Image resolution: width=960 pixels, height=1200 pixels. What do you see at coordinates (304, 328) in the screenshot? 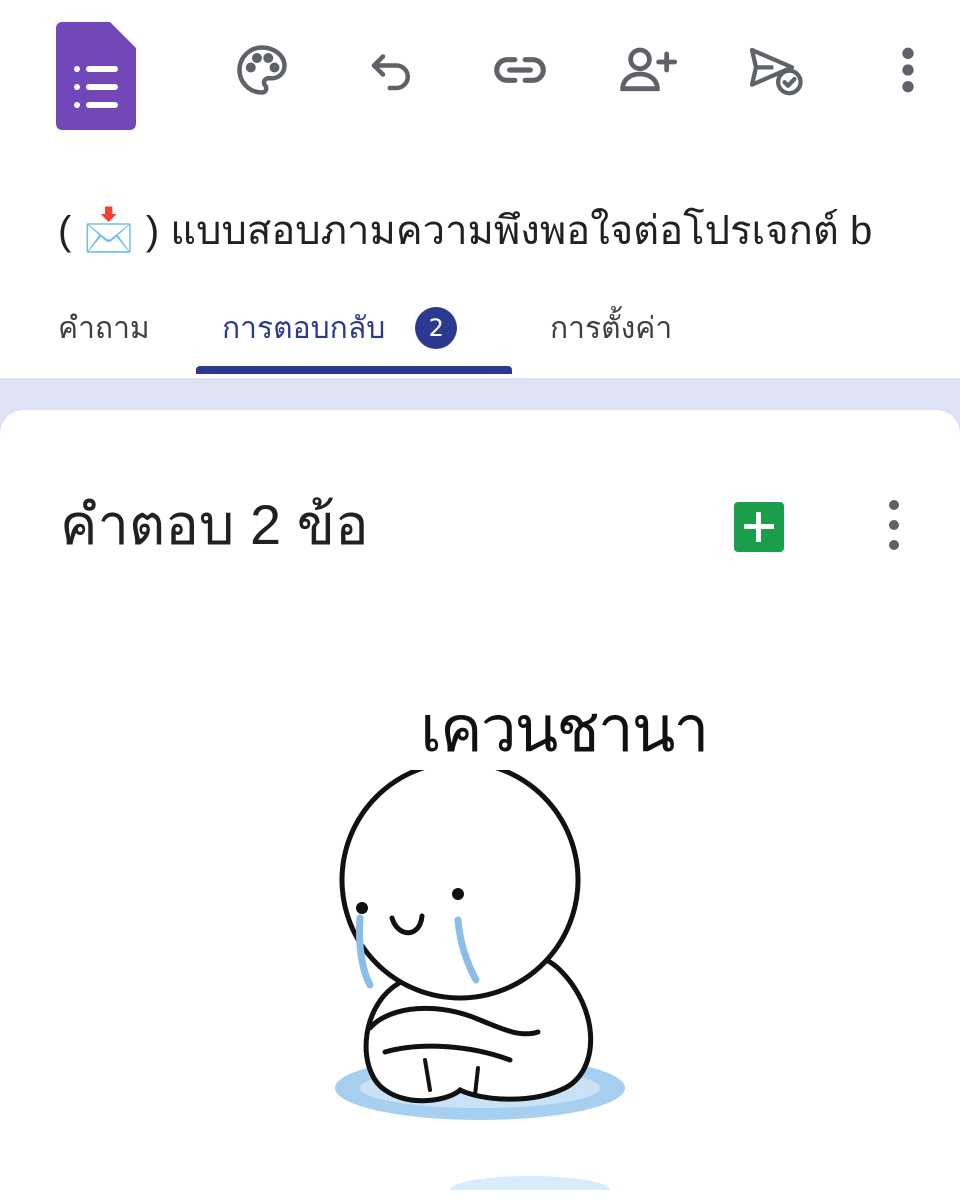
I see `tab-responses-label: การตอบกลับ` at bounding box center [304, 328].